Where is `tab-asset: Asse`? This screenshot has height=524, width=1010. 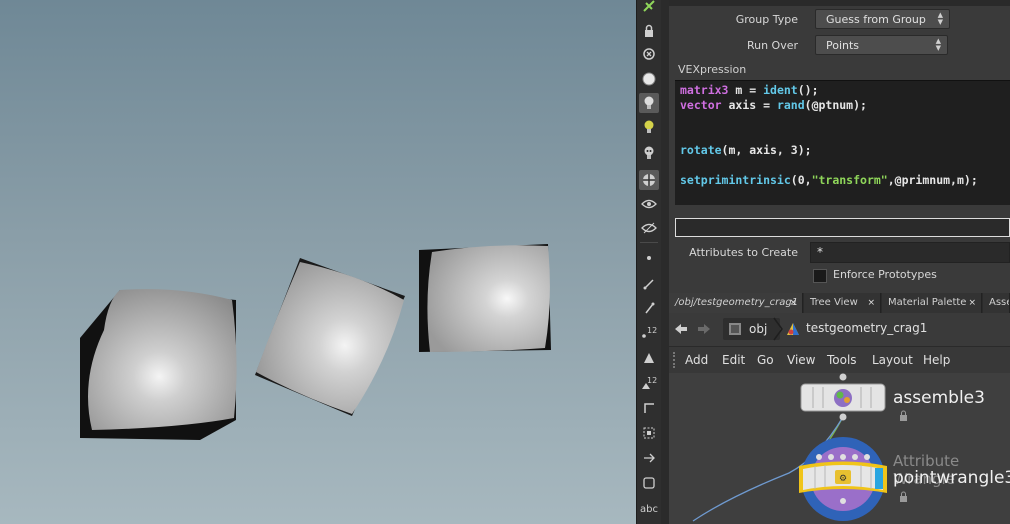 tab-asset: Asse is located at coordinates (996, 303).